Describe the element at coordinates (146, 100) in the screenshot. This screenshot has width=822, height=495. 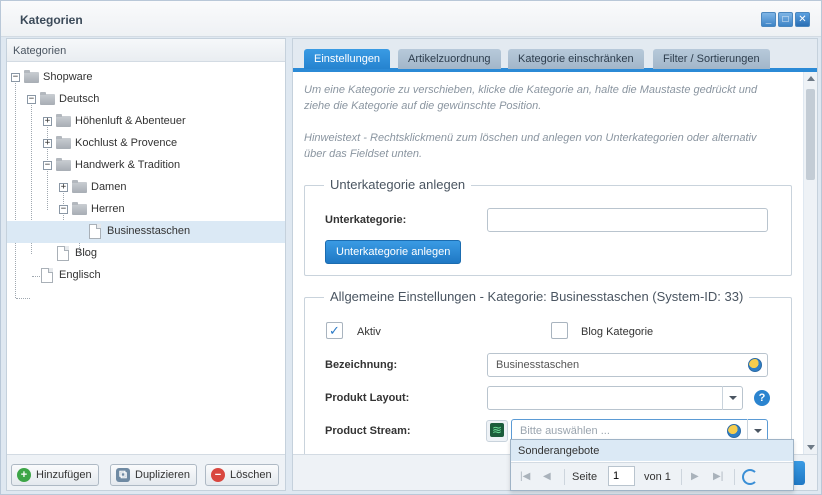
I see `tree-node-deutsch: − Deutsch` at that location.